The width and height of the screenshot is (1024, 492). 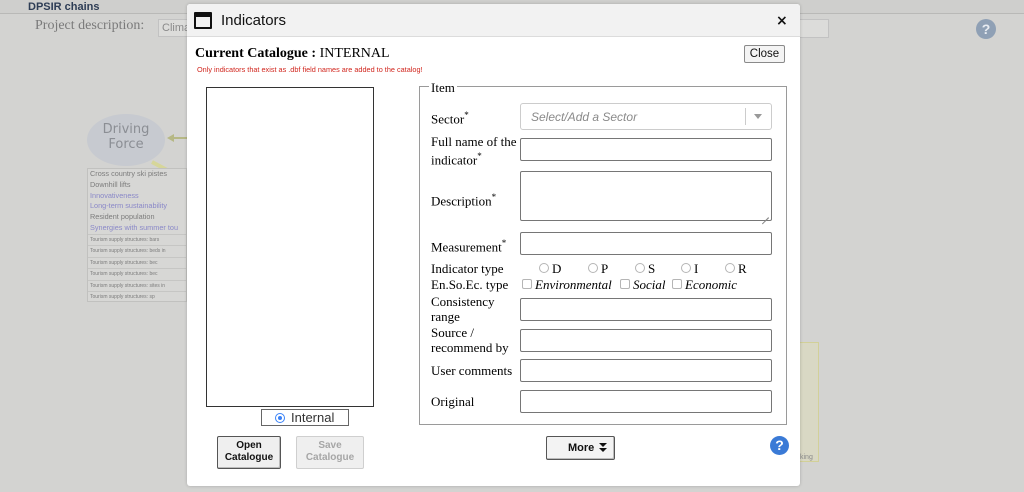 What do you see at coordinates (649, 284) in the screenshot?
I see `checkbox-label: Social` at bounding box center [649, 284].